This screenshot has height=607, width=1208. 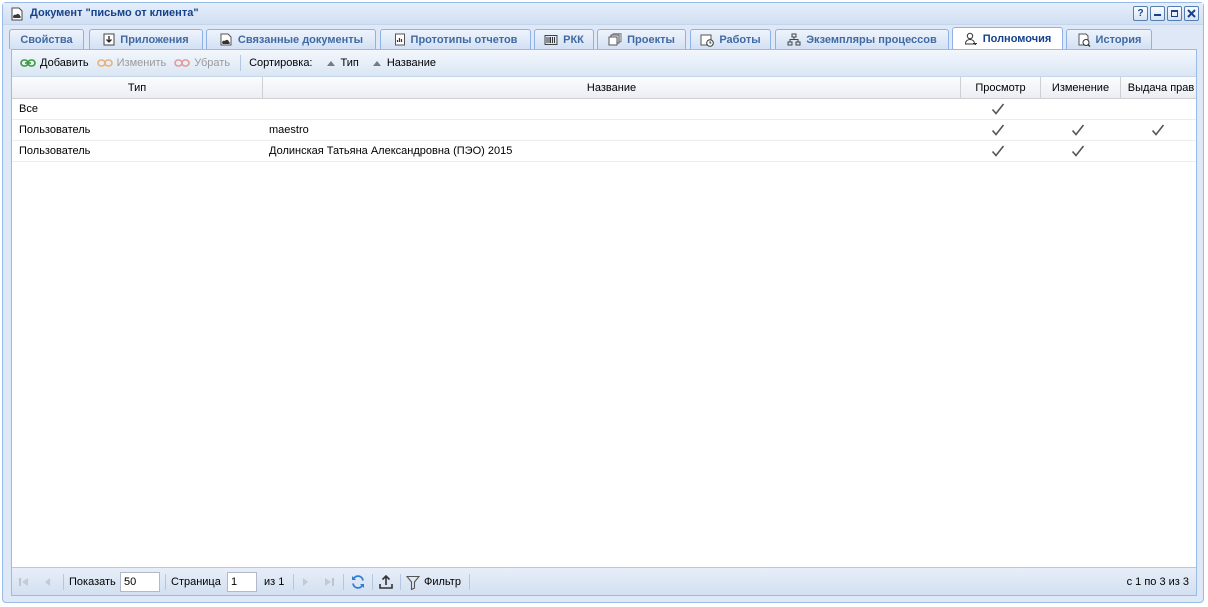 What do you see at coordinates (154, 39) in the screenshot?
I see `tab-label: Приложения` at bounding box center [154, 39].